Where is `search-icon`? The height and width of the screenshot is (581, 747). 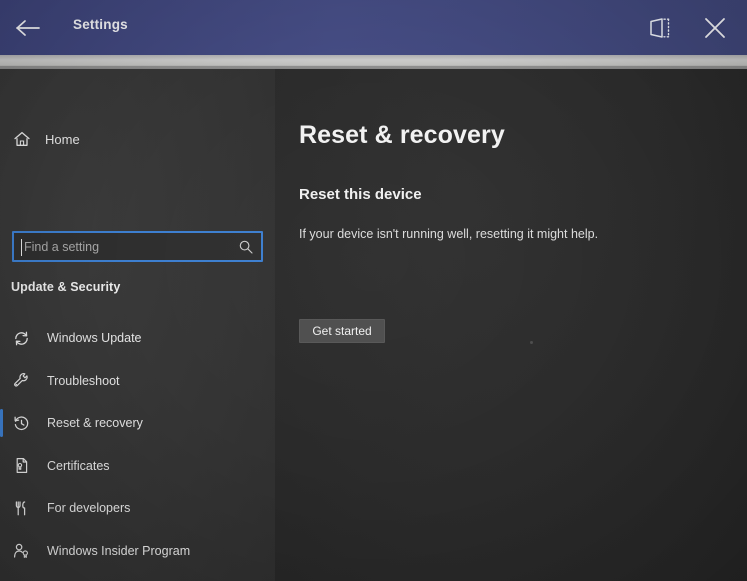 search-icon is located at coordinates (246, 247).